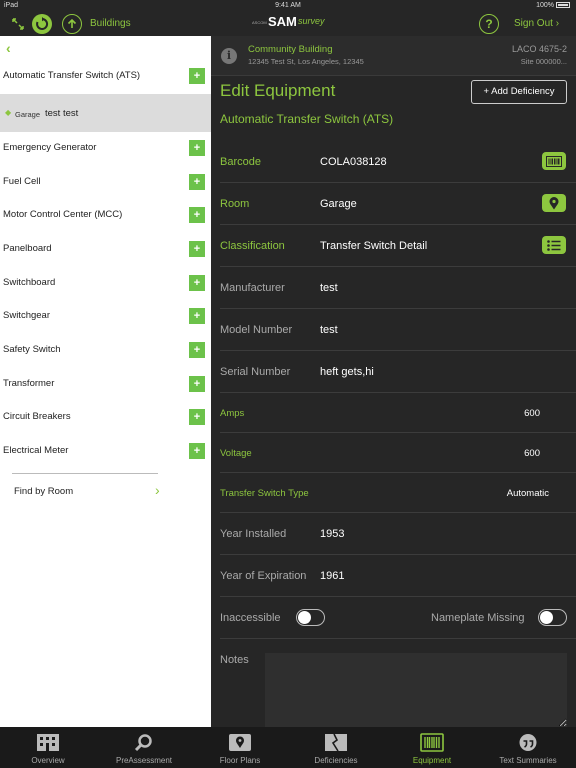 The height and width of the screenshot is (768, 576). What do you see at coordinates (278, 90) in the screenshot?
I see `page-title: Edit Equipment` at bounding box center [278, 90].